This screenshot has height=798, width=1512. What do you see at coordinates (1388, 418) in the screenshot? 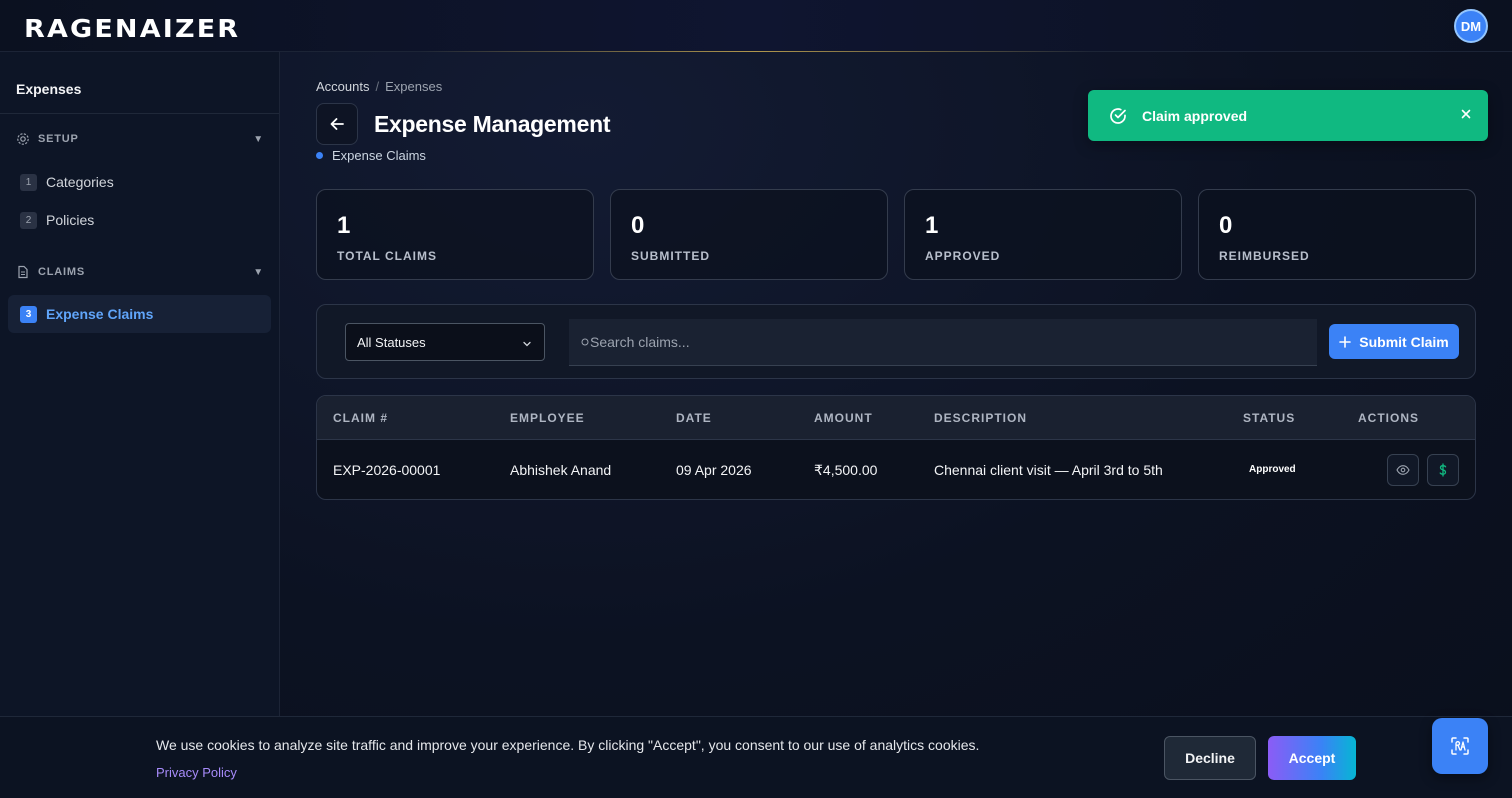
I see `column-header-actions: ACTIONS` at bounding box center [1388, 418].